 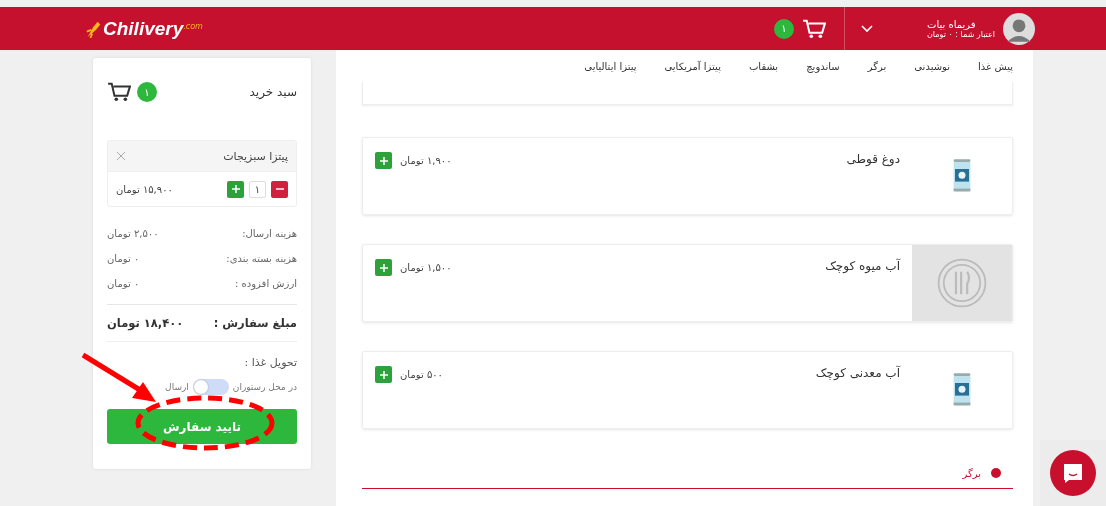 I want to click on cart-title: سبد خرید, so click(x=273, y=92).